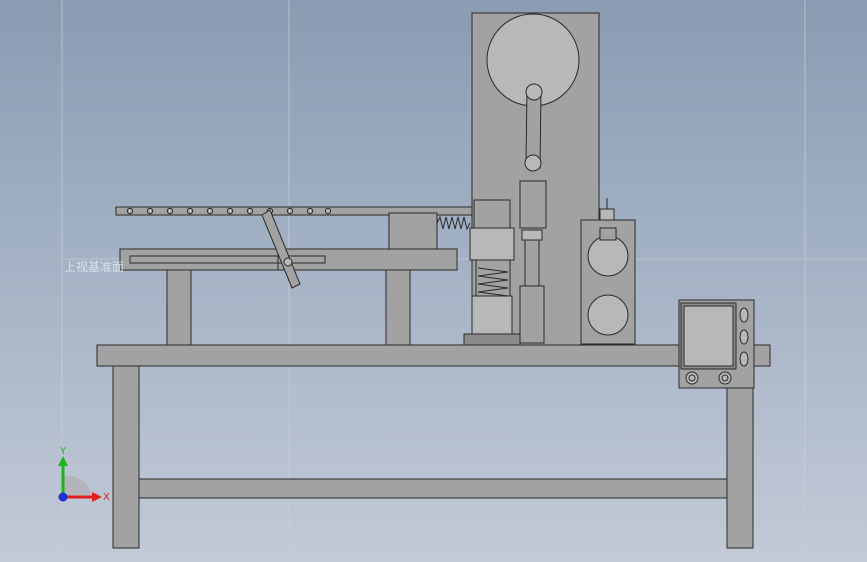  I want to click on table-leg-left, so click(126, 457).